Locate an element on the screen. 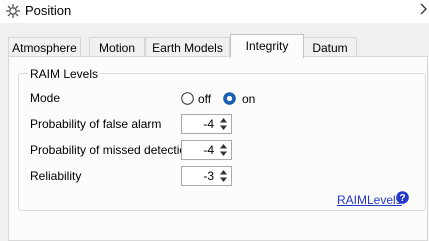 The image size is (429, 241). tab-datum: Datum is located at coordinates (330, 47).